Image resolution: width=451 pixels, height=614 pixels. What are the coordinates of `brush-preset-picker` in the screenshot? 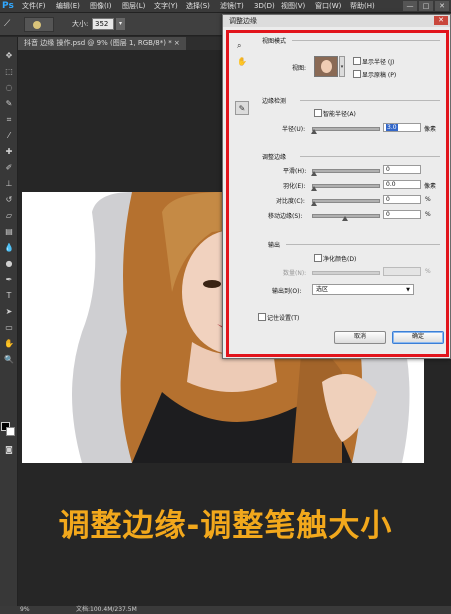 It's located at (39, 24).